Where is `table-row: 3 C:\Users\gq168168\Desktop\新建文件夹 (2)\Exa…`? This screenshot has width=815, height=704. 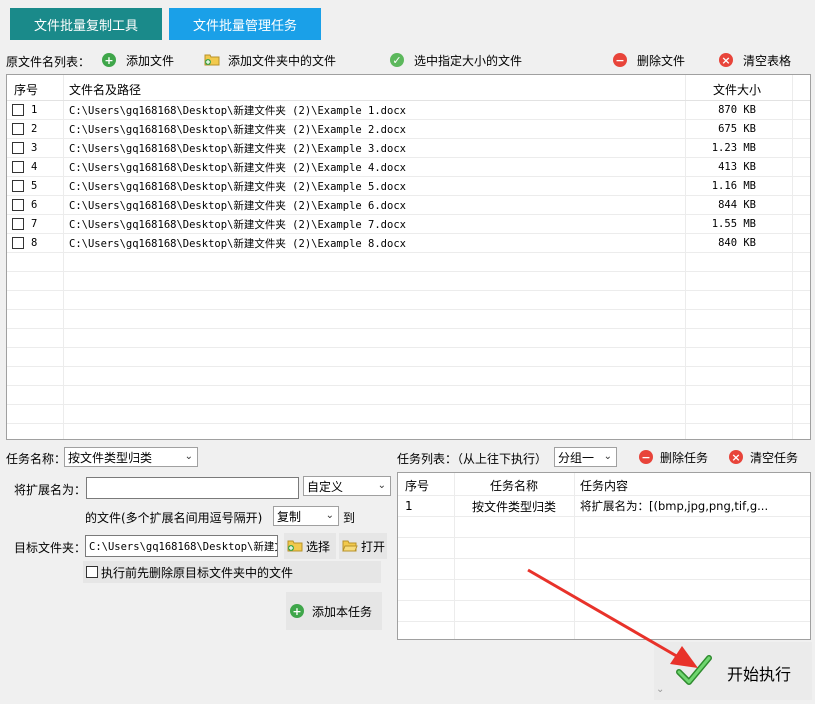
table-row: 3 C:\Users\gq168168\Desktop\新建文件夹 (2)\Exa… is located at coordinates (408, 148).